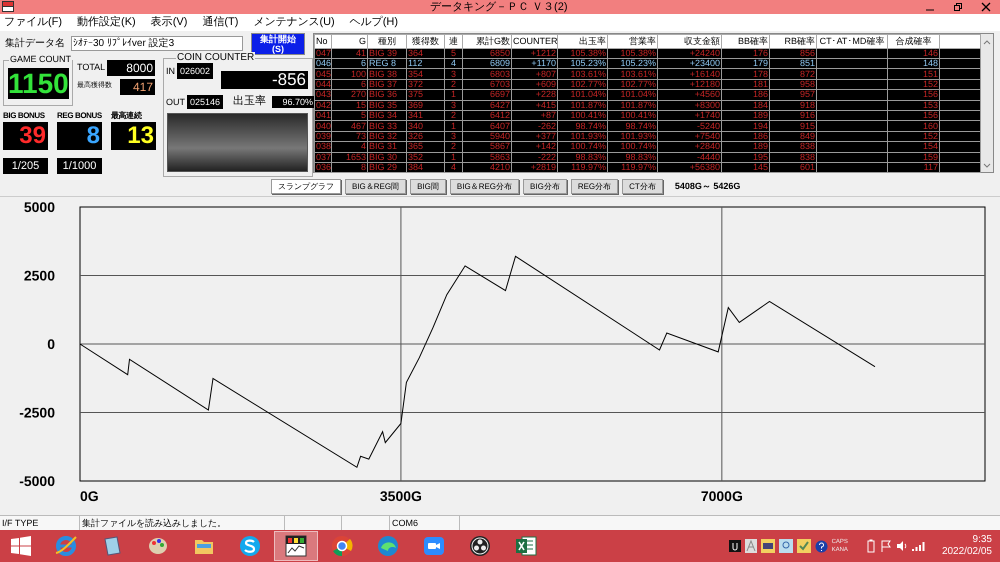 The width and height of the screenshot is (1000, 562). Describe the element at coordinates (383, 146) in the screenshot. I see `table-cell: BIG 31` at that location.